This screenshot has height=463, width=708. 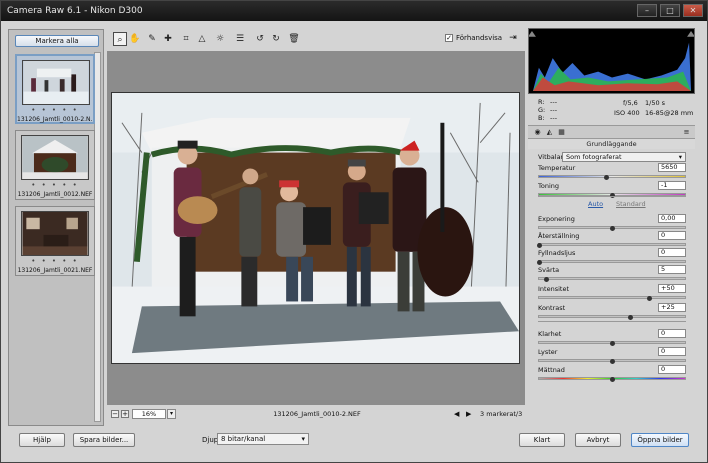 What do you see at coordinates (220, 39) in the screenshot?
I see `spot-removal-icon: ☼` at bounding box center [220, 39].